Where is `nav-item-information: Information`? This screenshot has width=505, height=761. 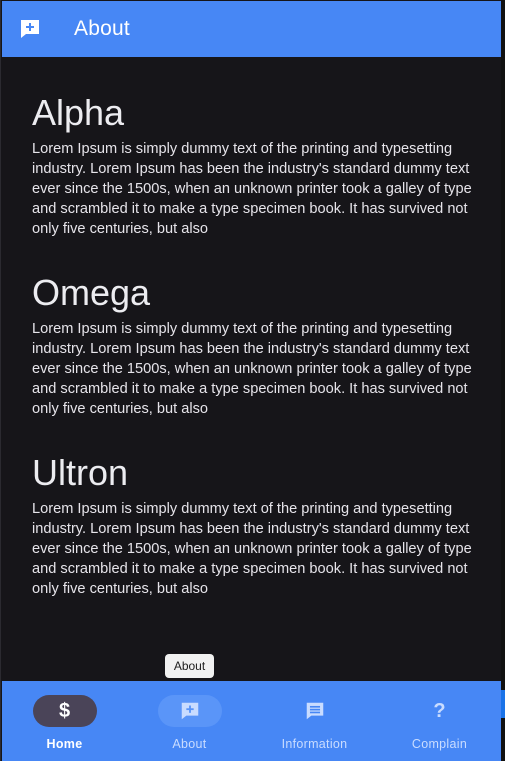 nav-item-information: Information is located at coordinates (314, 721).